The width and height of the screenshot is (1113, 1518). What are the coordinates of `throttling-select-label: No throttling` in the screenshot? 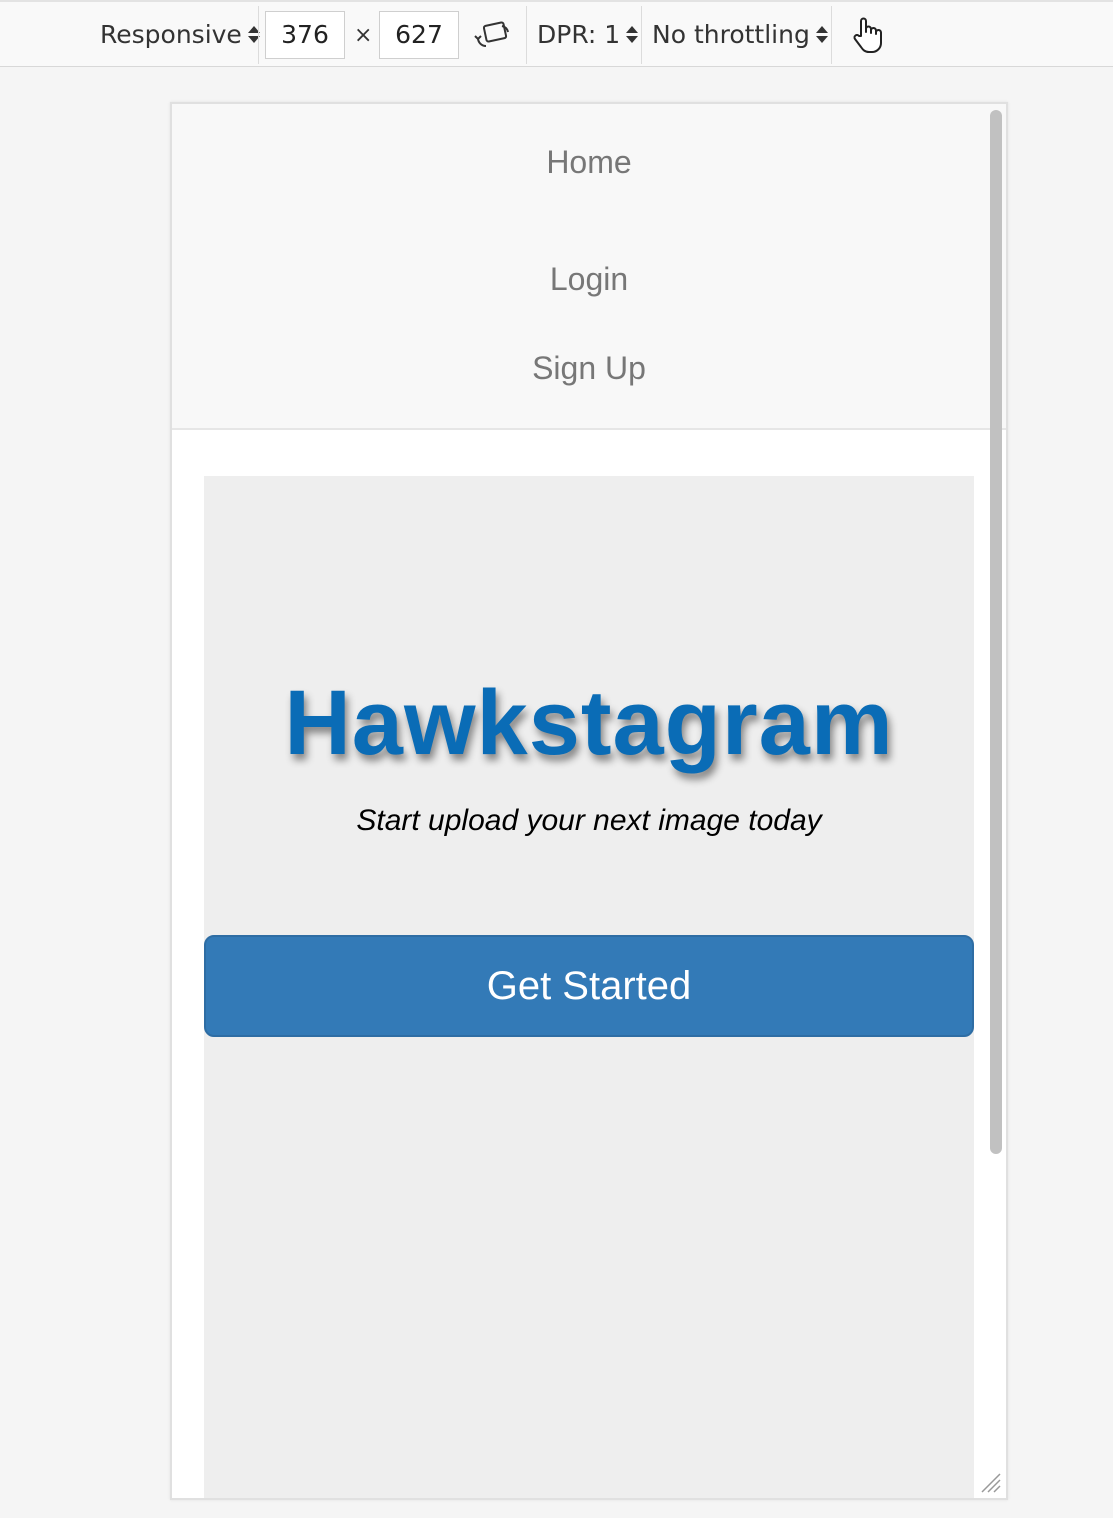 It's located at (731, 34).